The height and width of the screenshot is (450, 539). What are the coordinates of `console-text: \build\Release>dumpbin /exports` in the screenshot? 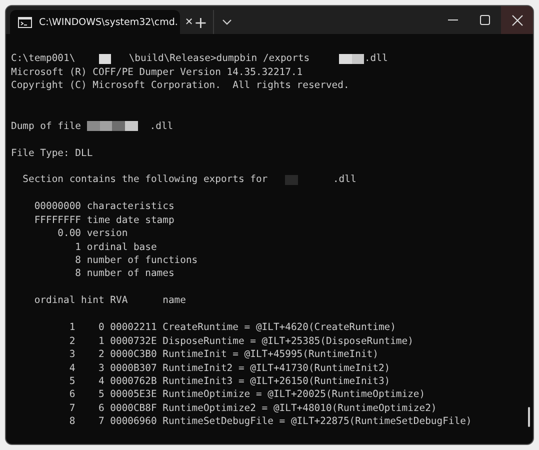 It's located at (219, 59).